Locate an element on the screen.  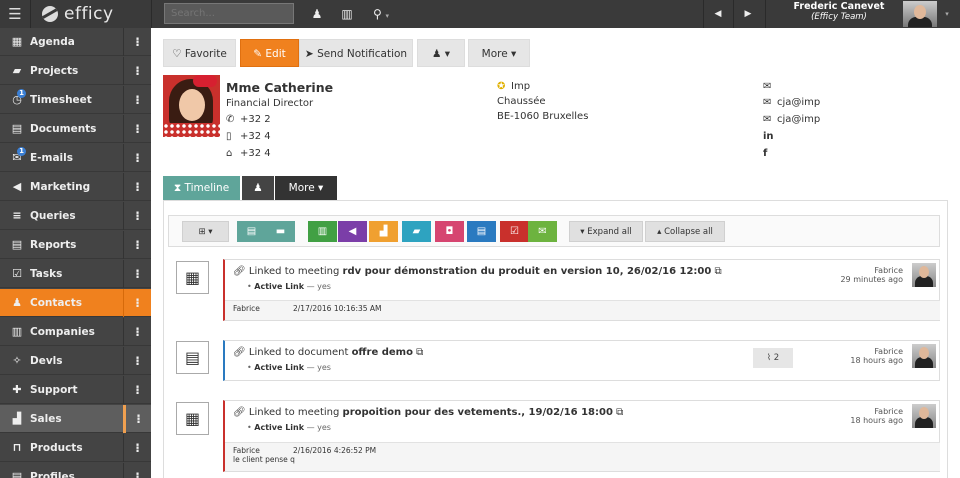
sidebar-item-sales: ▟ Sales ⁝ is located at coordinates (75, 419).